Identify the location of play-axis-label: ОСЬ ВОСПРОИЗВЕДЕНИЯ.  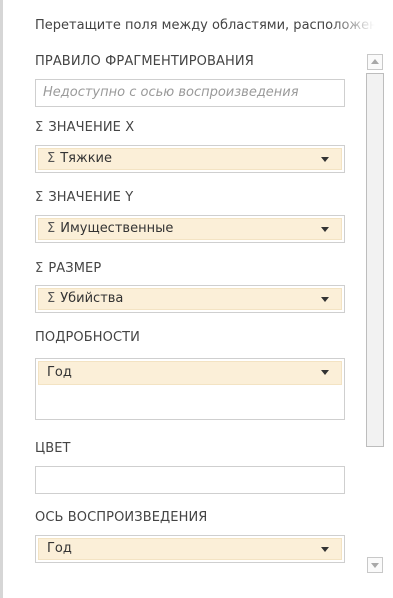
(121, 517).